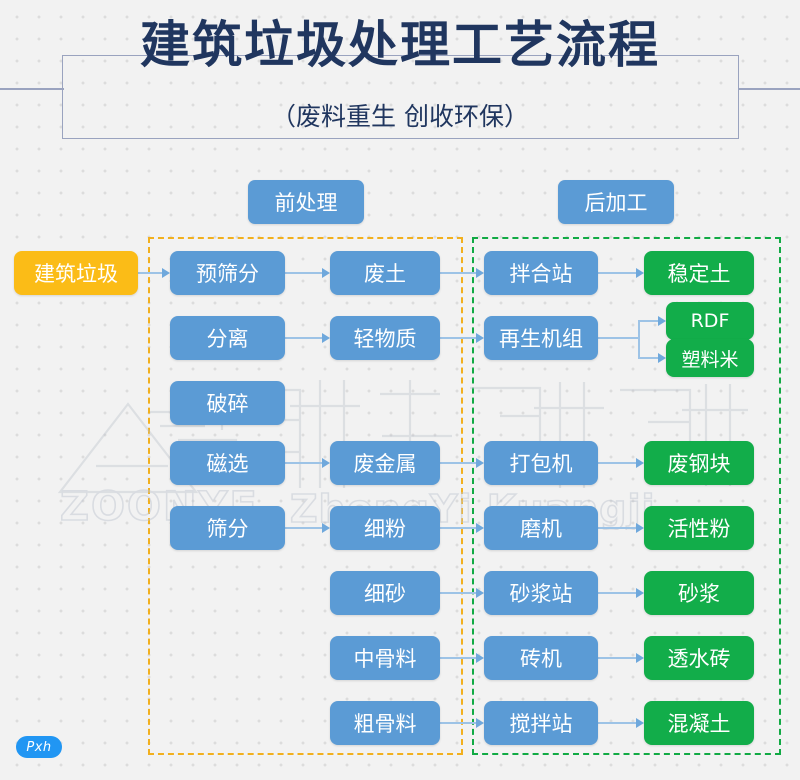 This screenshot has width=800, height=780. I want to click on conn-prescreen-to-wastesoil-line, so click(303, 273).